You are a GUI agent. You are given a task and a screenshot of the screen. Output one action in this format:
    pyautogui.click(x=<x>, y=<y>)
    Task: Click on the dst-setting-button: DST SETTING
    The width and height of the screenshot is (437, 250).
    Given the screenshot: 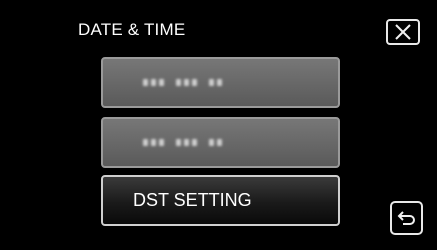 What is the action you would take?
    pyautogui.click(x=220, y=200)
    